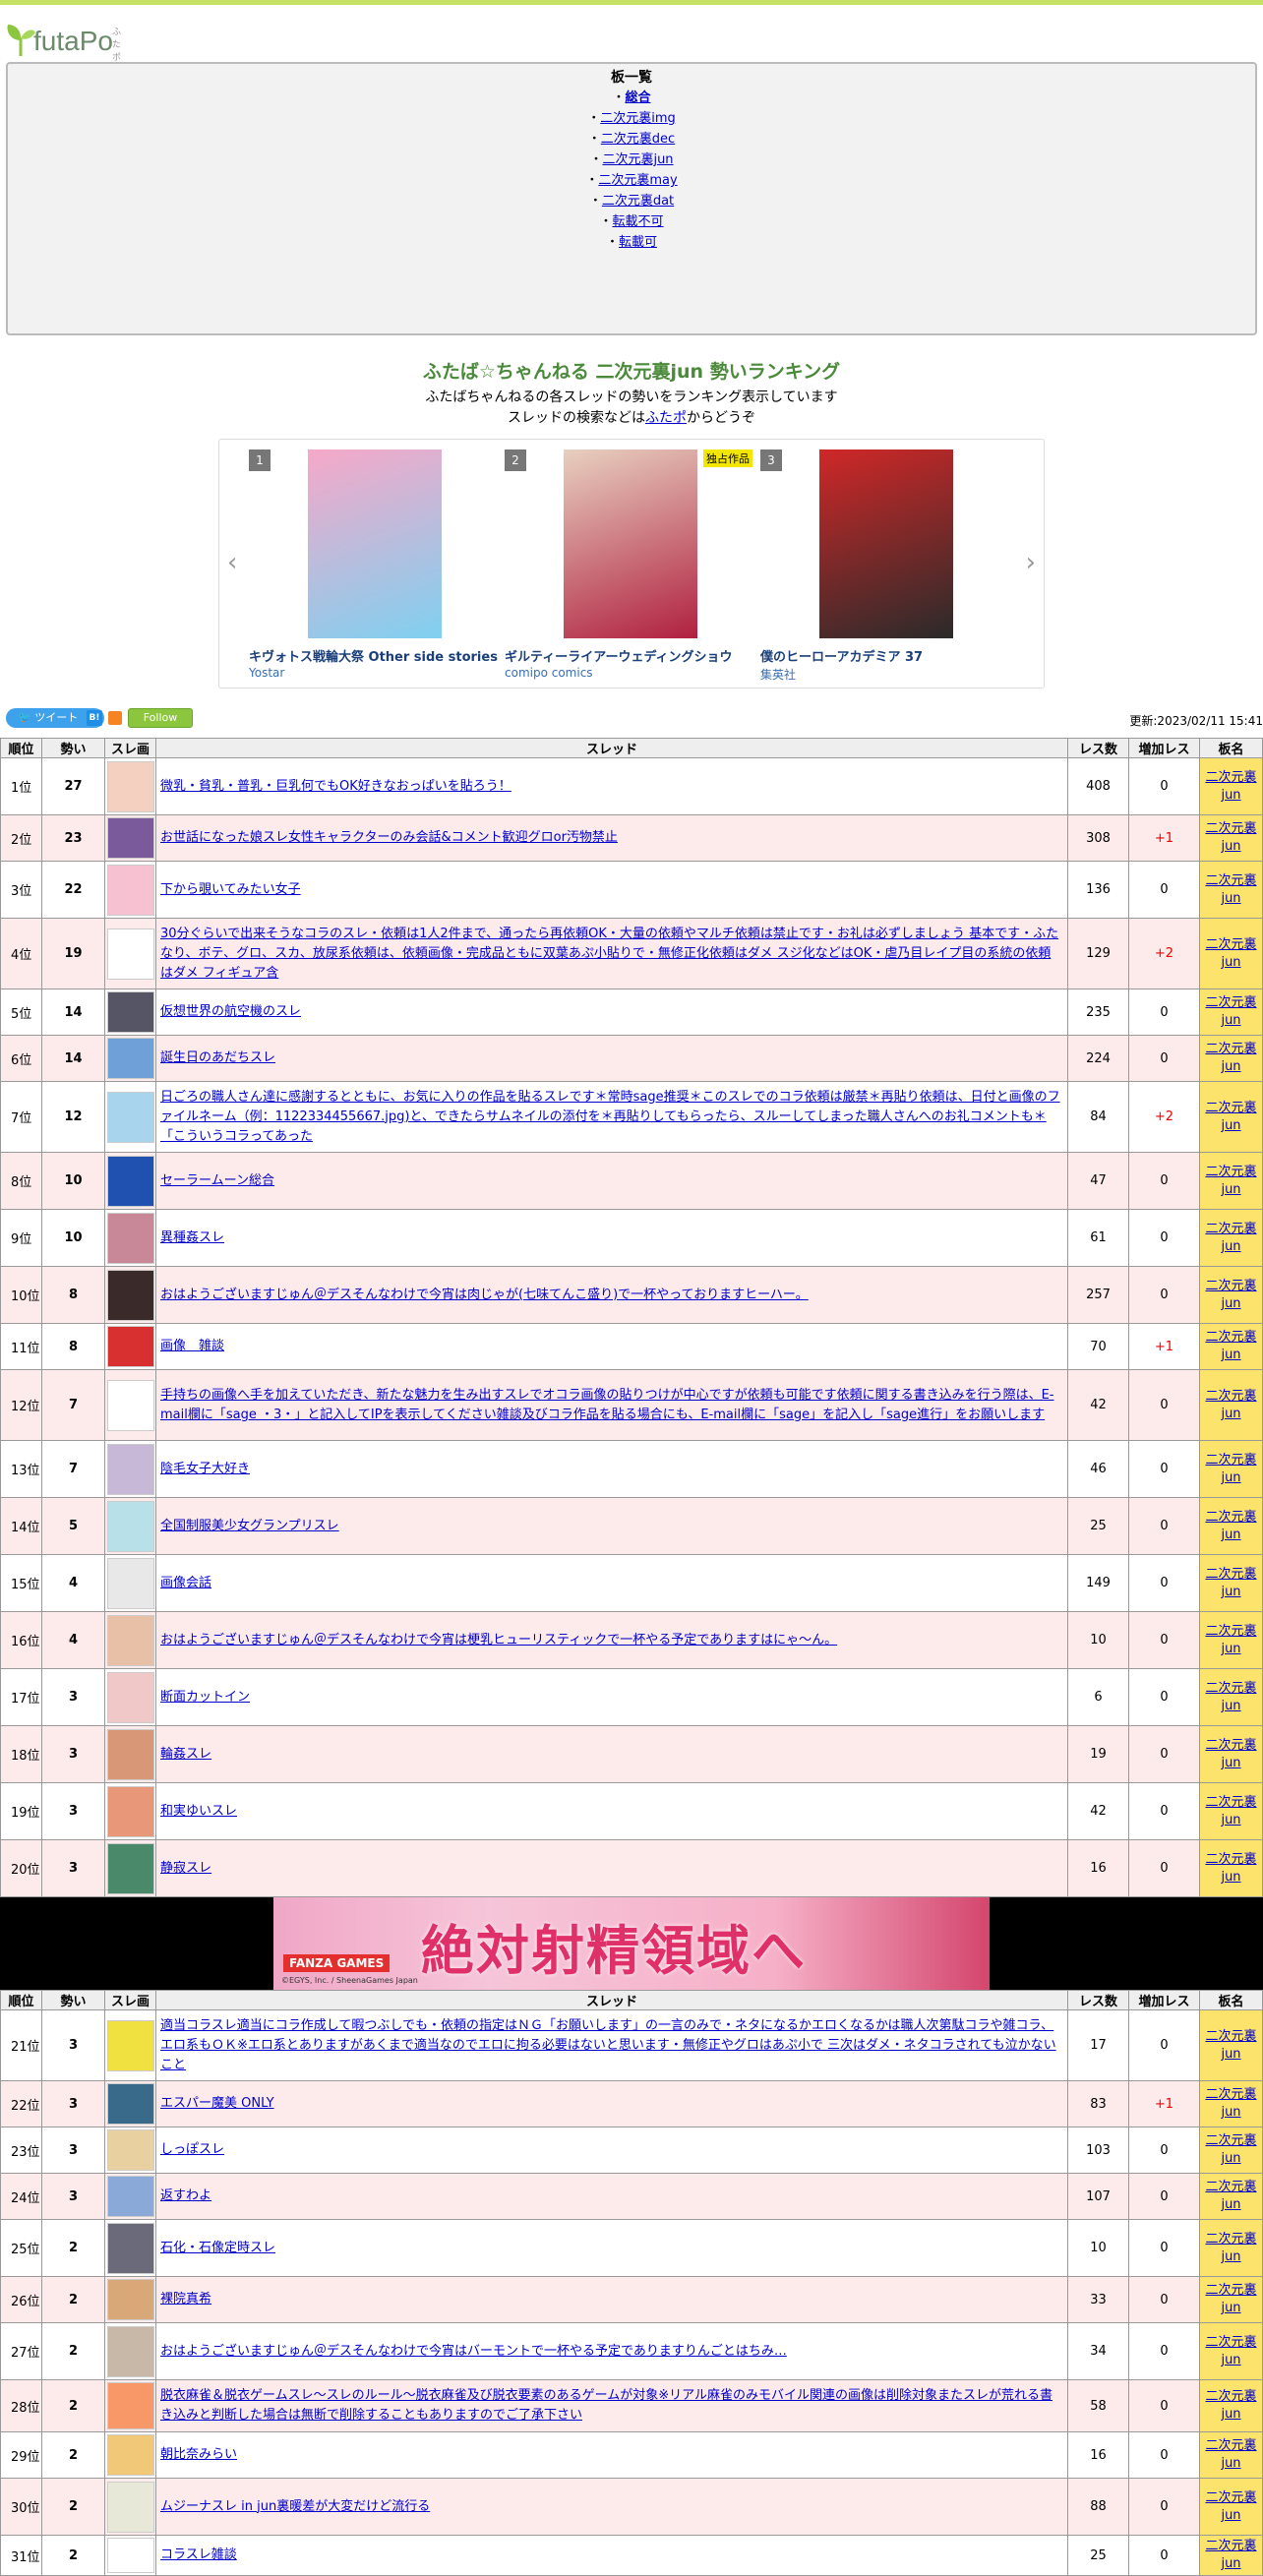  I want to click on feedly-follow-button: Follow, so click(161, 718).